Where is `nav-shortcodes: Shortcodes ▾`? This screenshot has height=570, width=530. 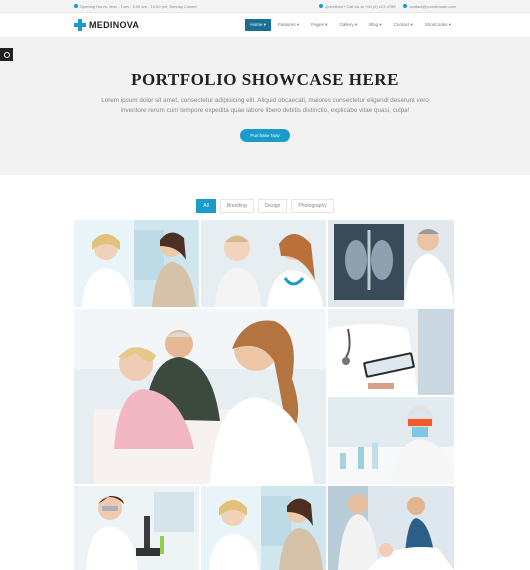 nav-shortcodes: Shortcodes ▾ is located at coordinates (438, 25).